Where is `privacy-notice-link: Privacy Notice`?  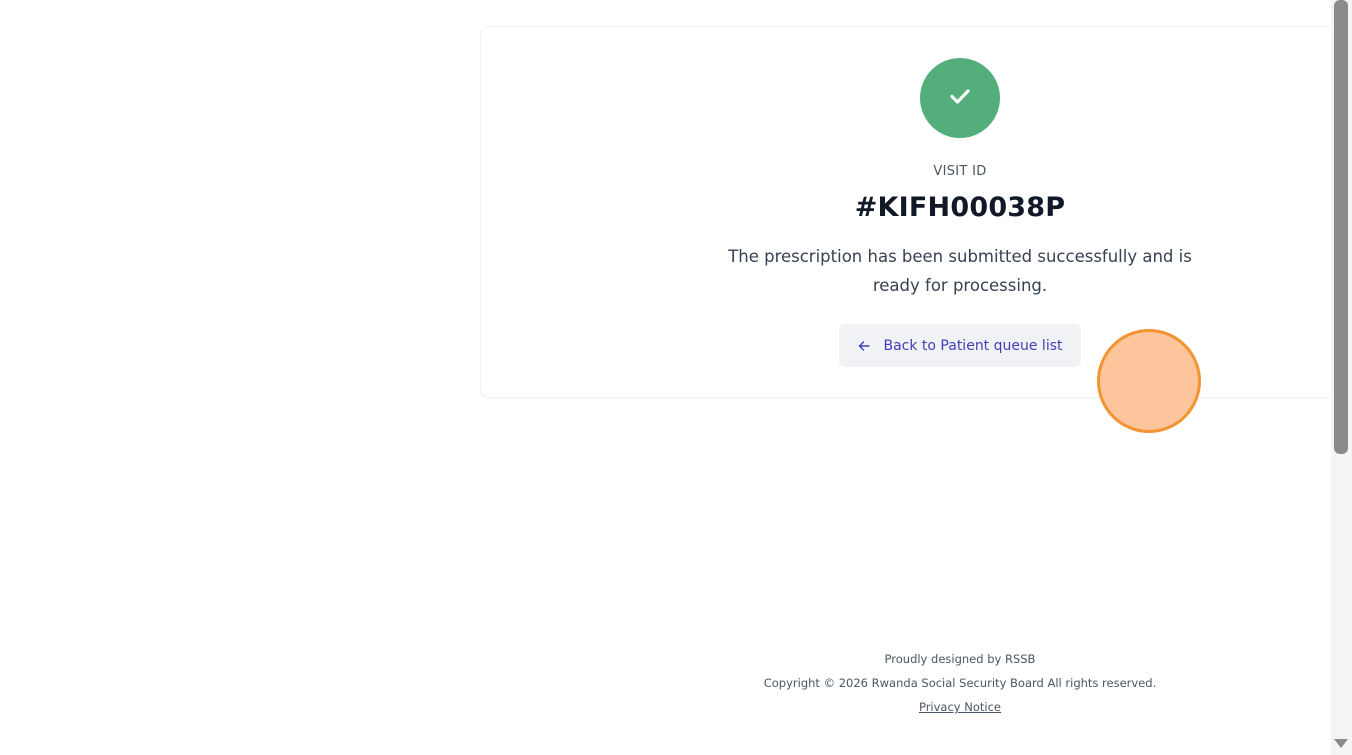
privacy-notice-link: Privacy Notice is located at coordinates (960, 707).